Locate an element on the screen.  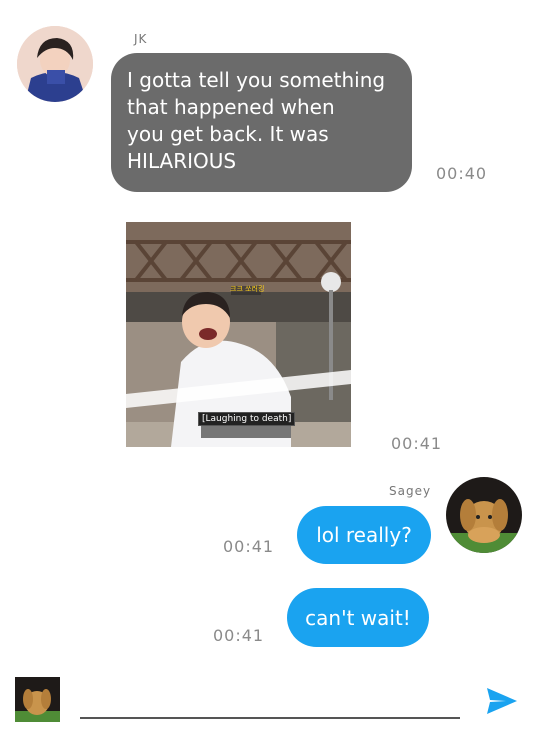
message-text: can't wait! is located at coordinates (358, 617).